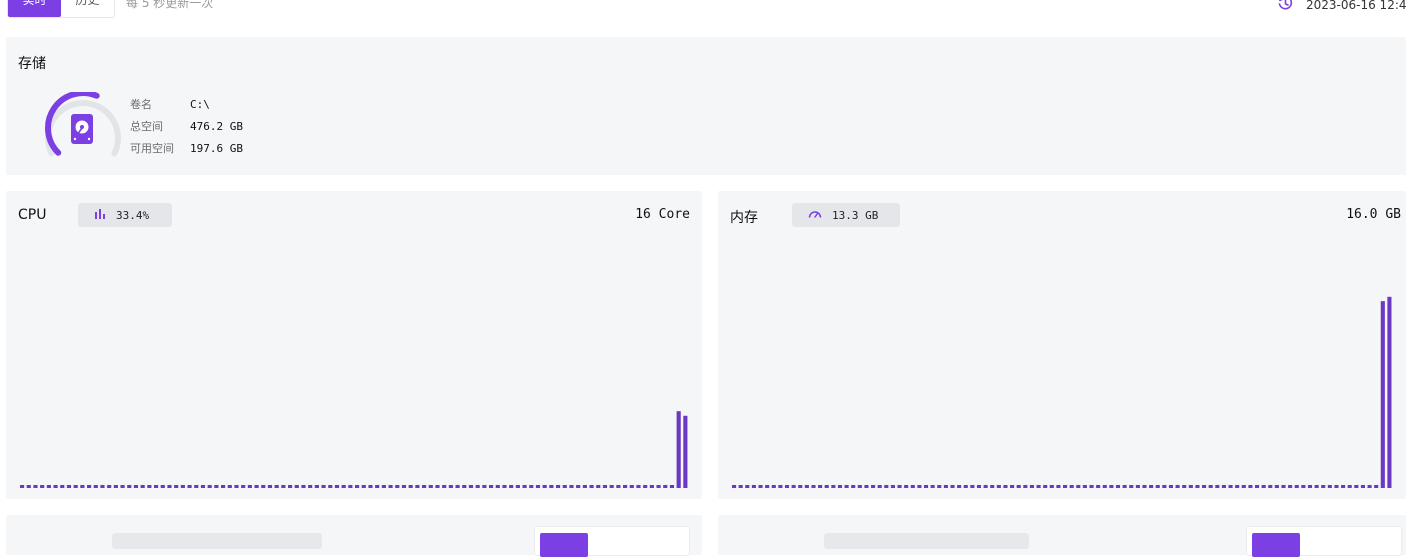 This screenshot has height=557, width=1406. I want to click on total-space-label: 总空间, so click(146, 126).